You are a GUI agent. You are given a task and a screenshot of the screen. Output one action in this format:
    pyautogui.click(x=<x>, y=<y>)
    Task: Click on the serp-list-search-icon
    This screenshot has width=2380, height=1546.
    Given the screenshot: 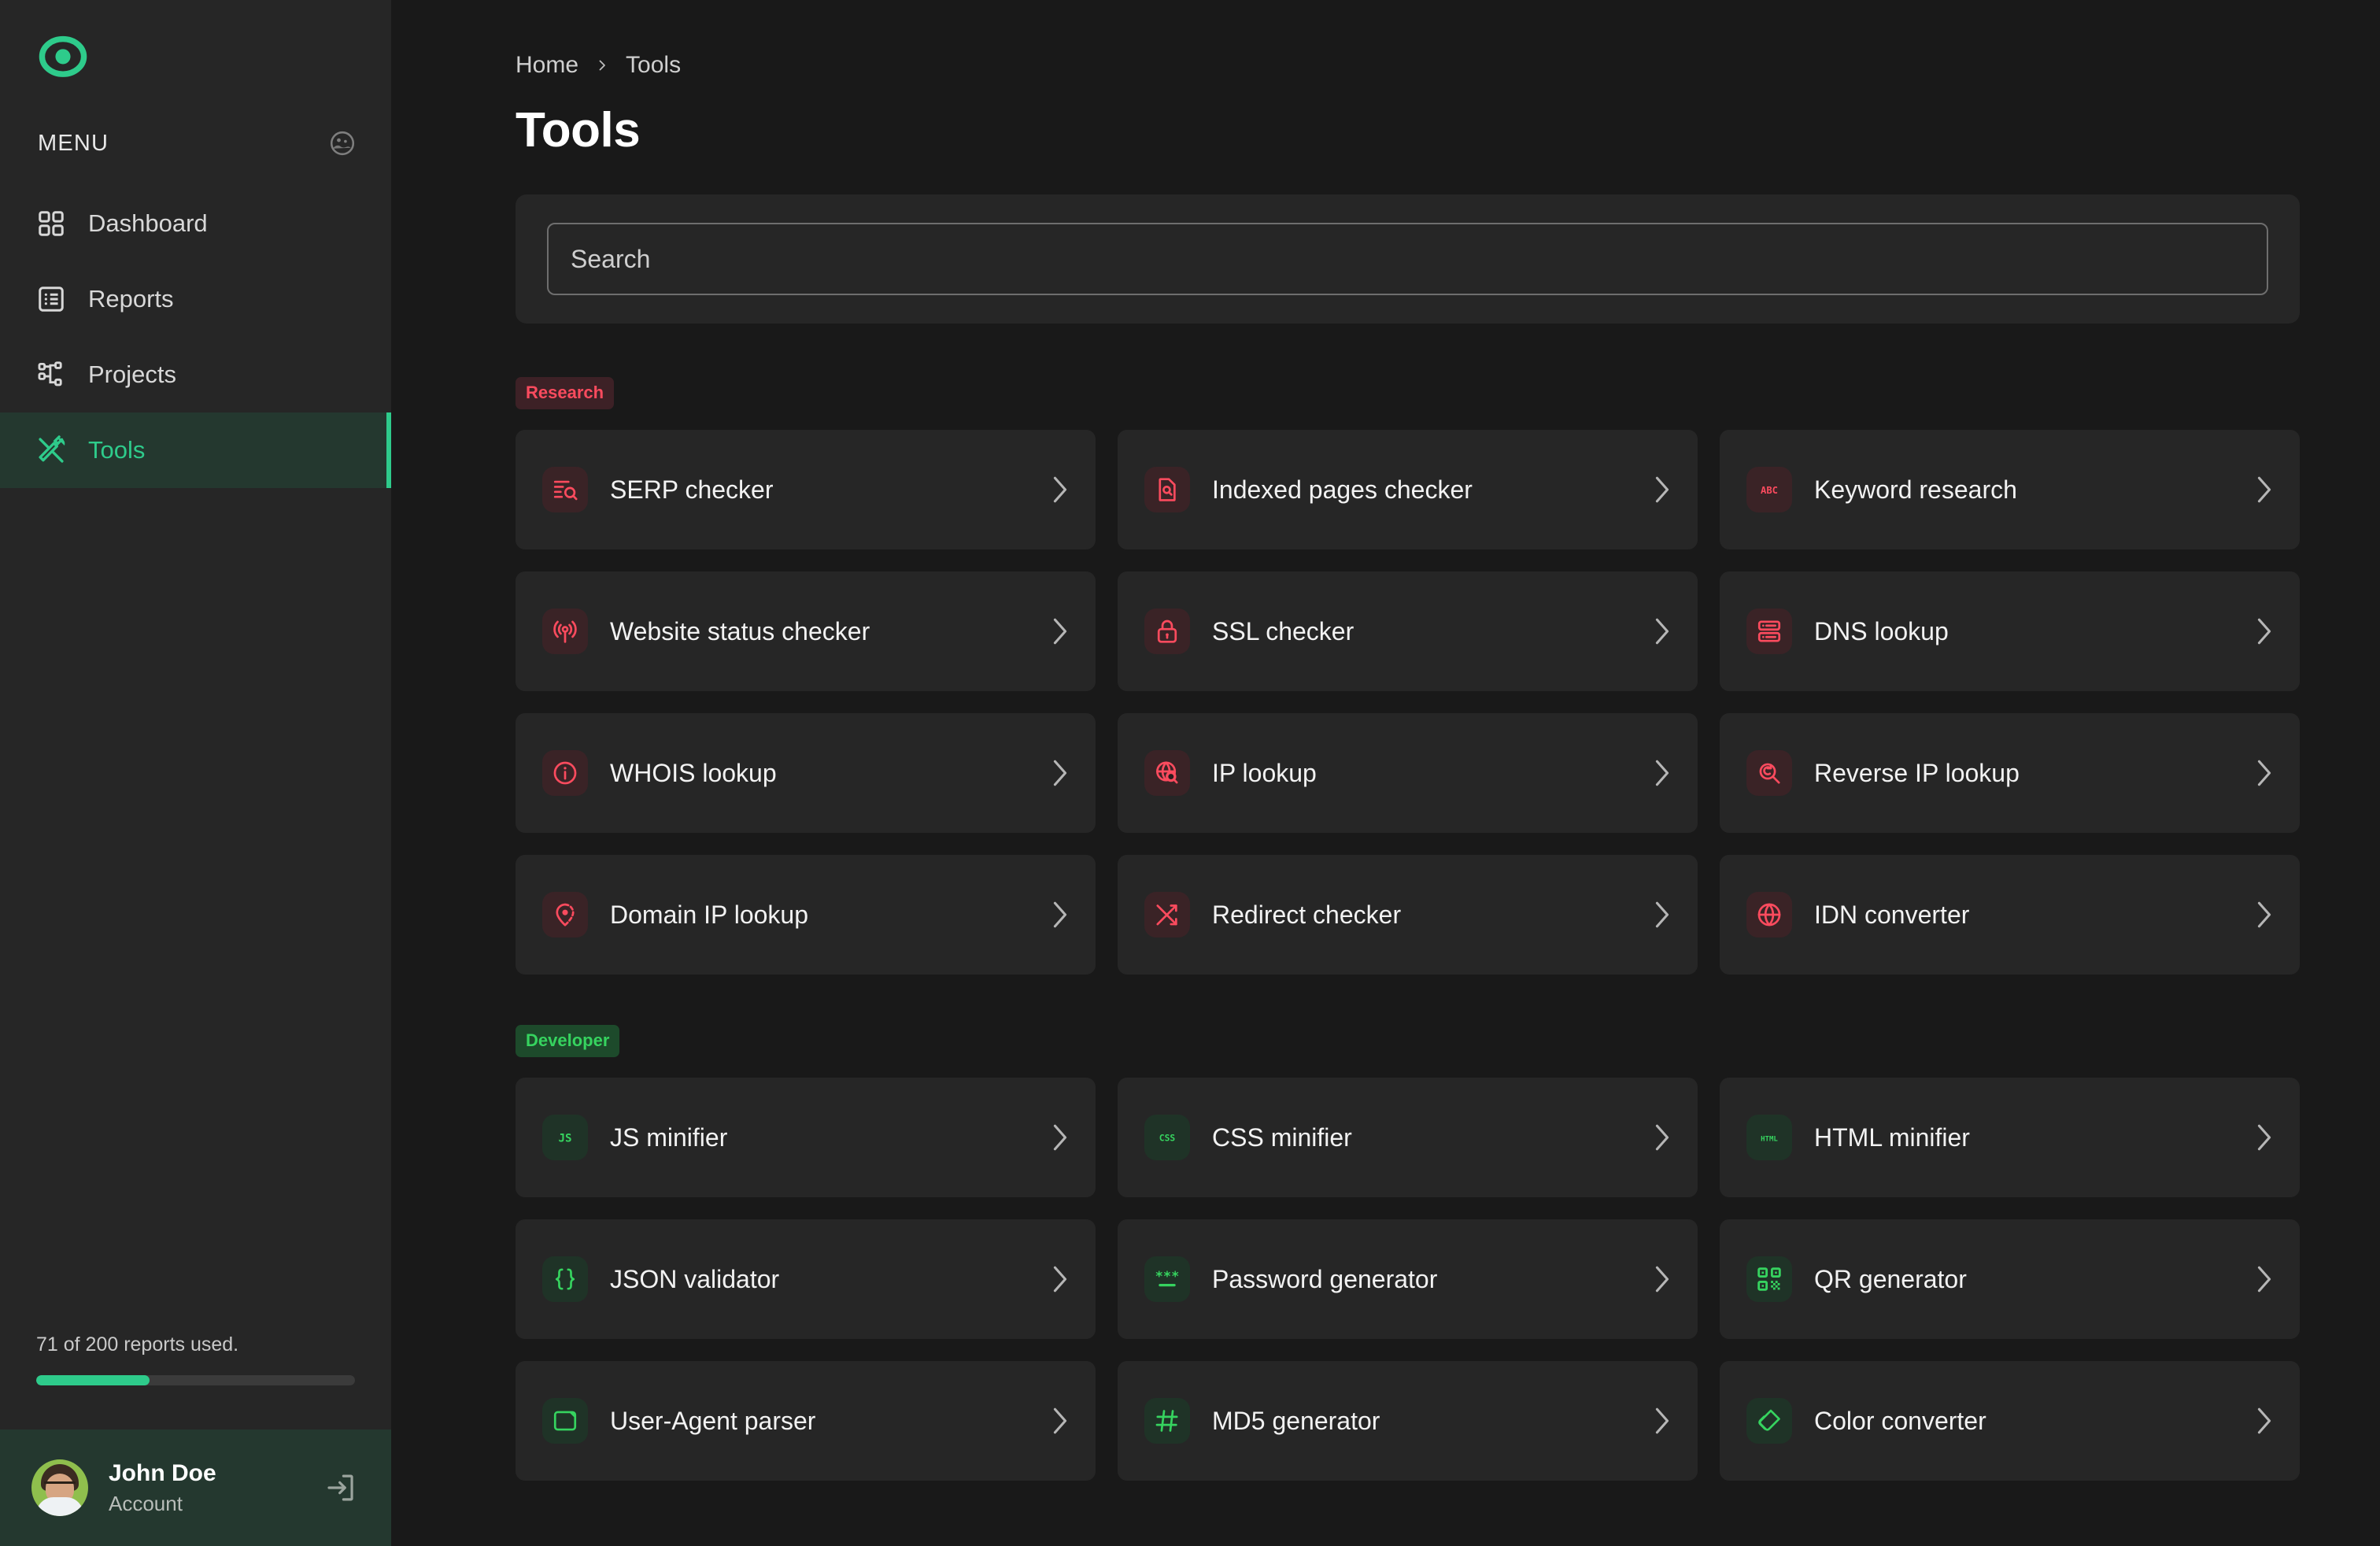 What is the action you would take?
    pyautogui.click(x=565, y=489)
    